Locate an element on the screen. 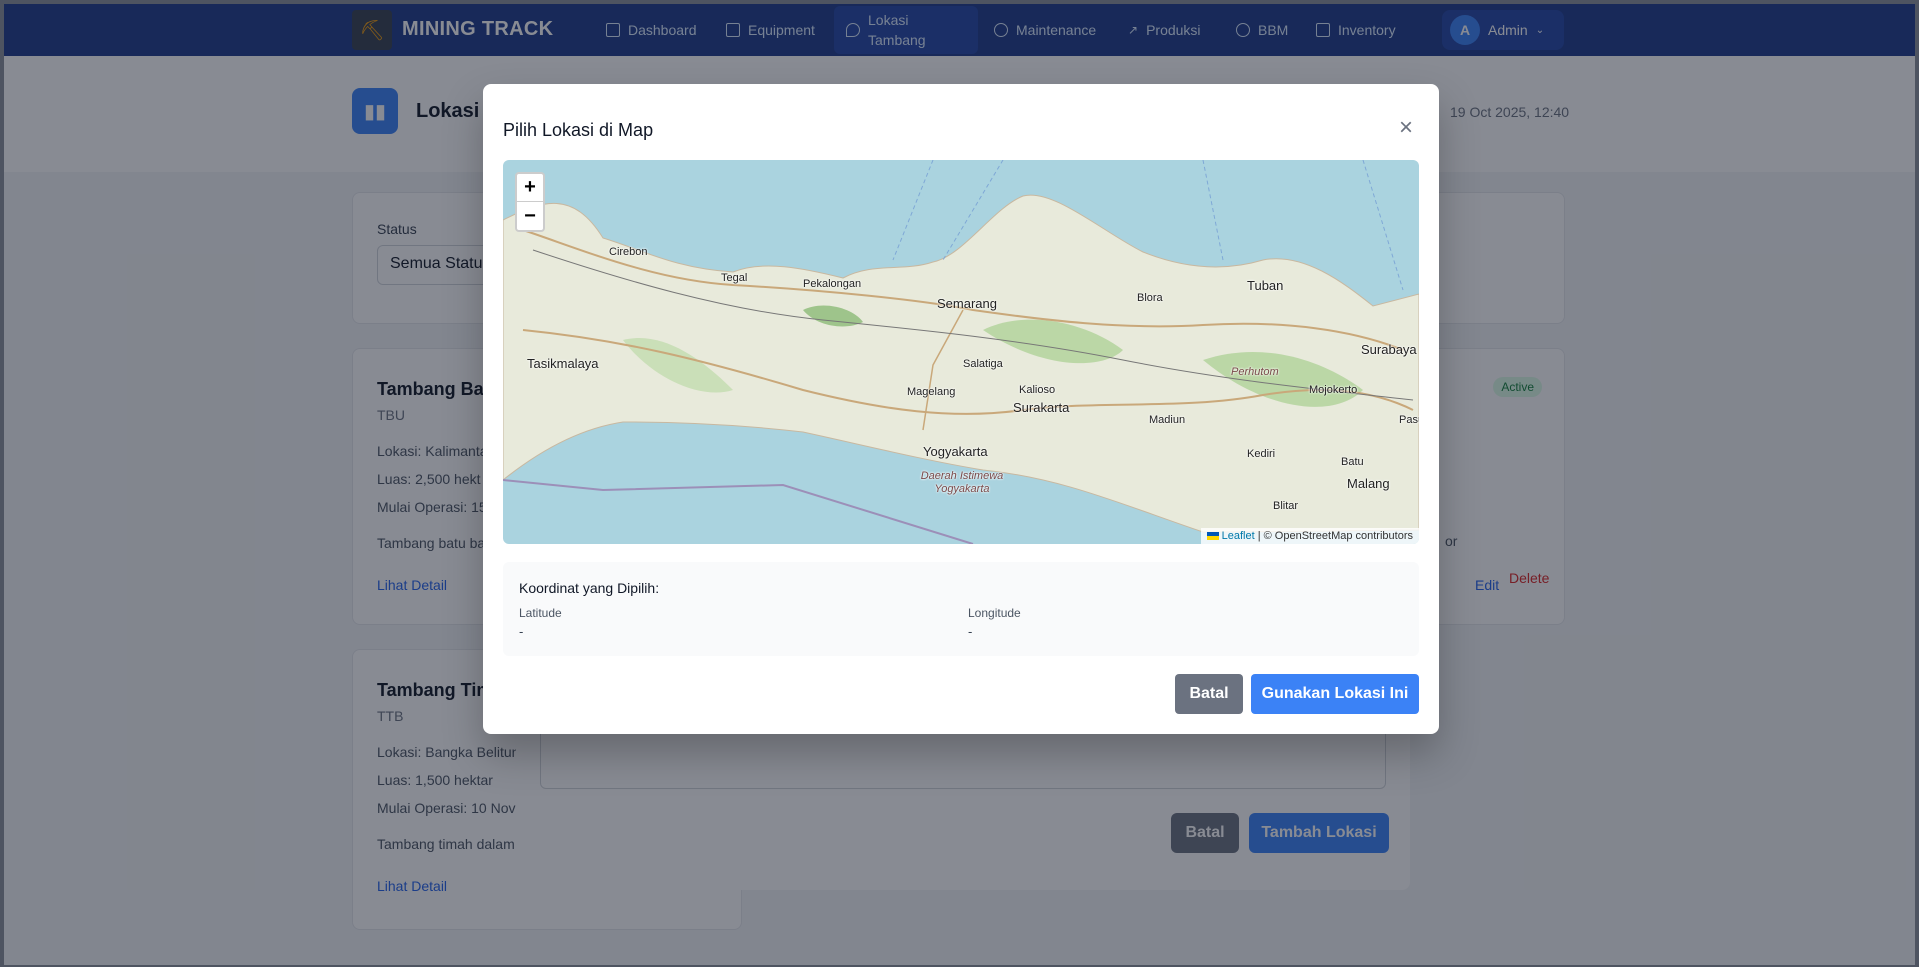 The image size is (1919, 967). leaflet-link: Leaflet is located at coordinates (1238, 536).